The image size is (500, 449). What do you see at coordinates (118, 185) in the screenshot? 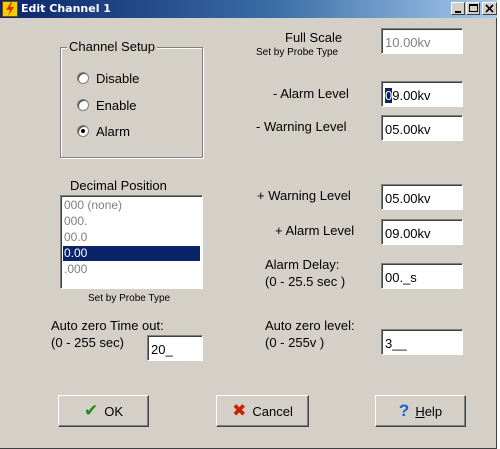
I see `decimal-position-label: Decimal Position` at bounding box center [118, 185].